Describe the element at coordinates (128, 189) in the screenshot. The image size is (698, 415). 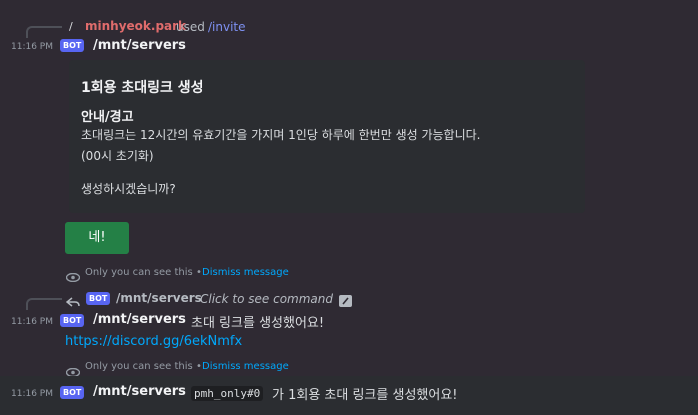
I see `embed-confirm-question: 생성하시겠습니까?` at that location.